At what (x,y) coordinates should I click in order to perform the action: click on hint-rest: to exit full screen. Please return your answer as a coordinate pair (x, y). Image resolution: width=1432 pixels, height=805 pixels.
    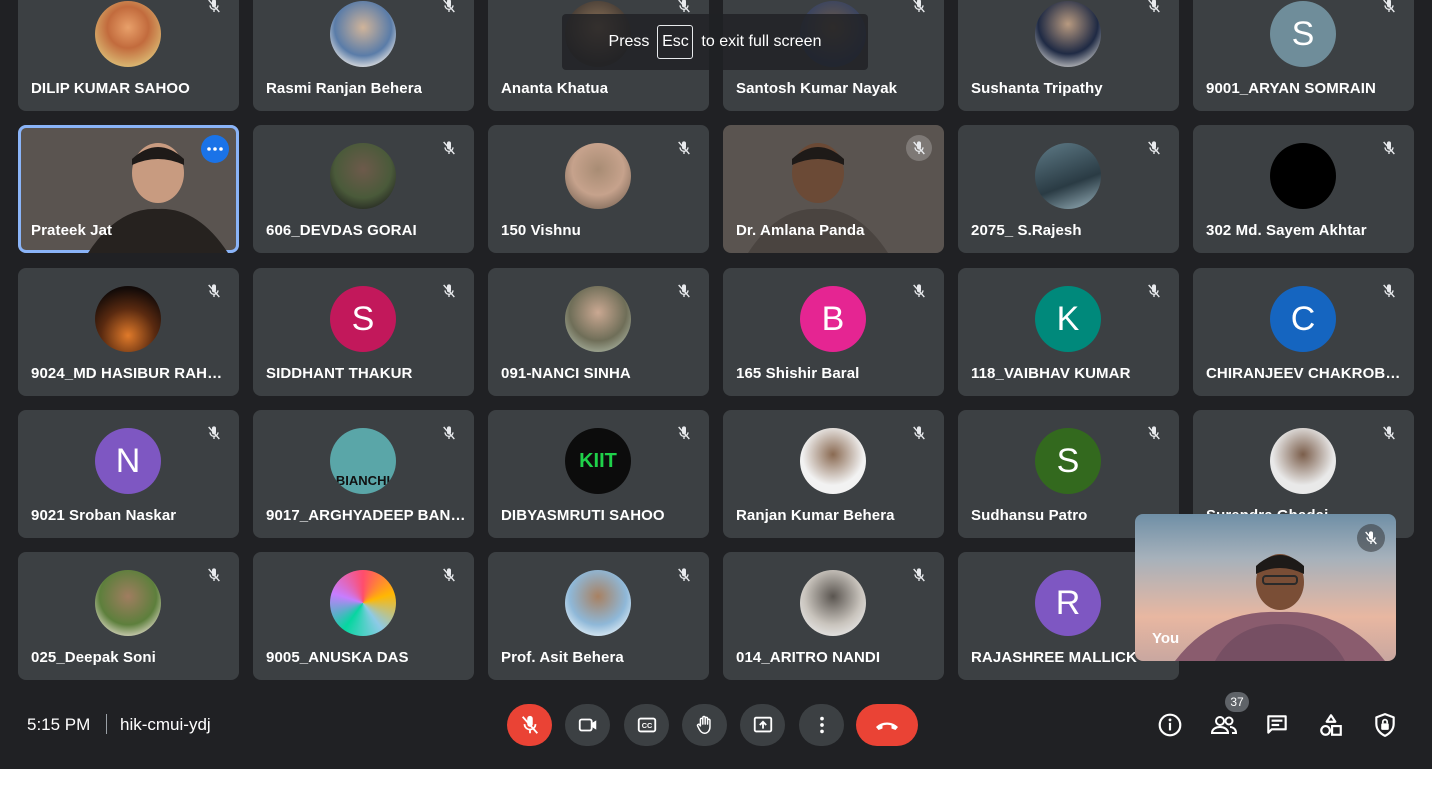
    Looking at the image, I should click on (761, 41).